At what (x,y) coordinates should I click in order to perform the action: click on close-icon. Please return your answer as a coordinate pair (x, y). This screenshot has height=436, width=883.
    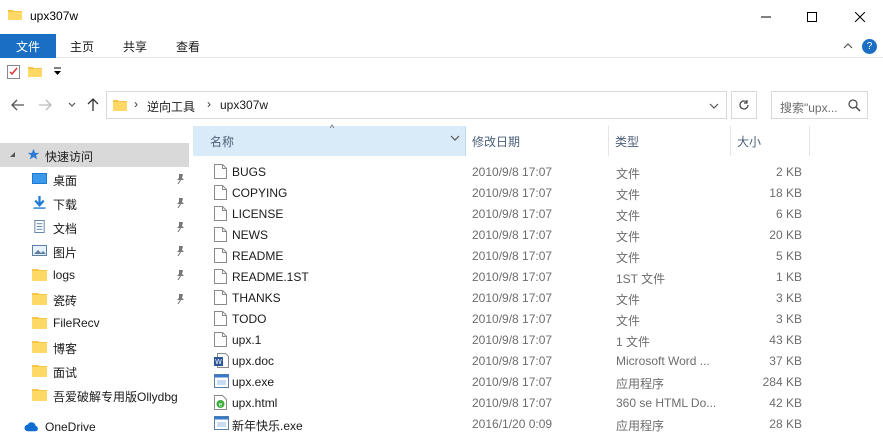
    Looking at the image, I should click on (860, 17).